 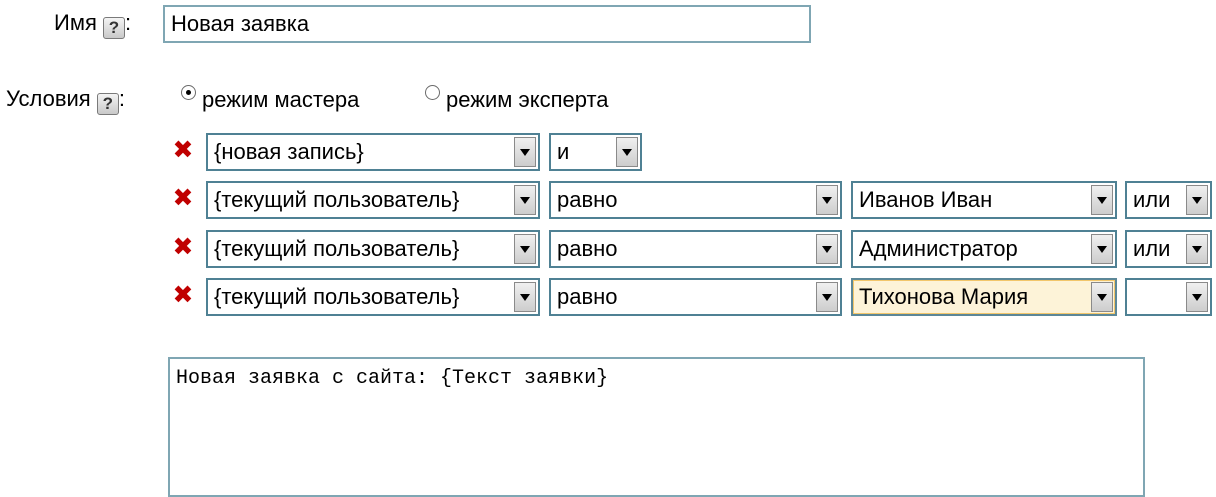 What do you see at coordinates (595, 152) in the screenshot?
I see `condition-1-logic-select: и` at bounding box center [595, 152].